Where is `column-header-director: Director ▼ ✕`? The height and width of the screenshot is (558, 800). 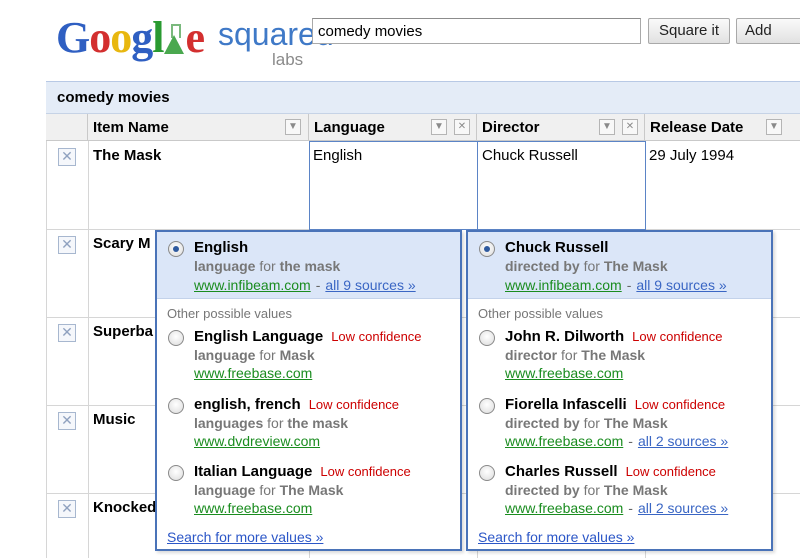 column-header-director: Director ▼ ✕ is located at coordinates (561, 127).